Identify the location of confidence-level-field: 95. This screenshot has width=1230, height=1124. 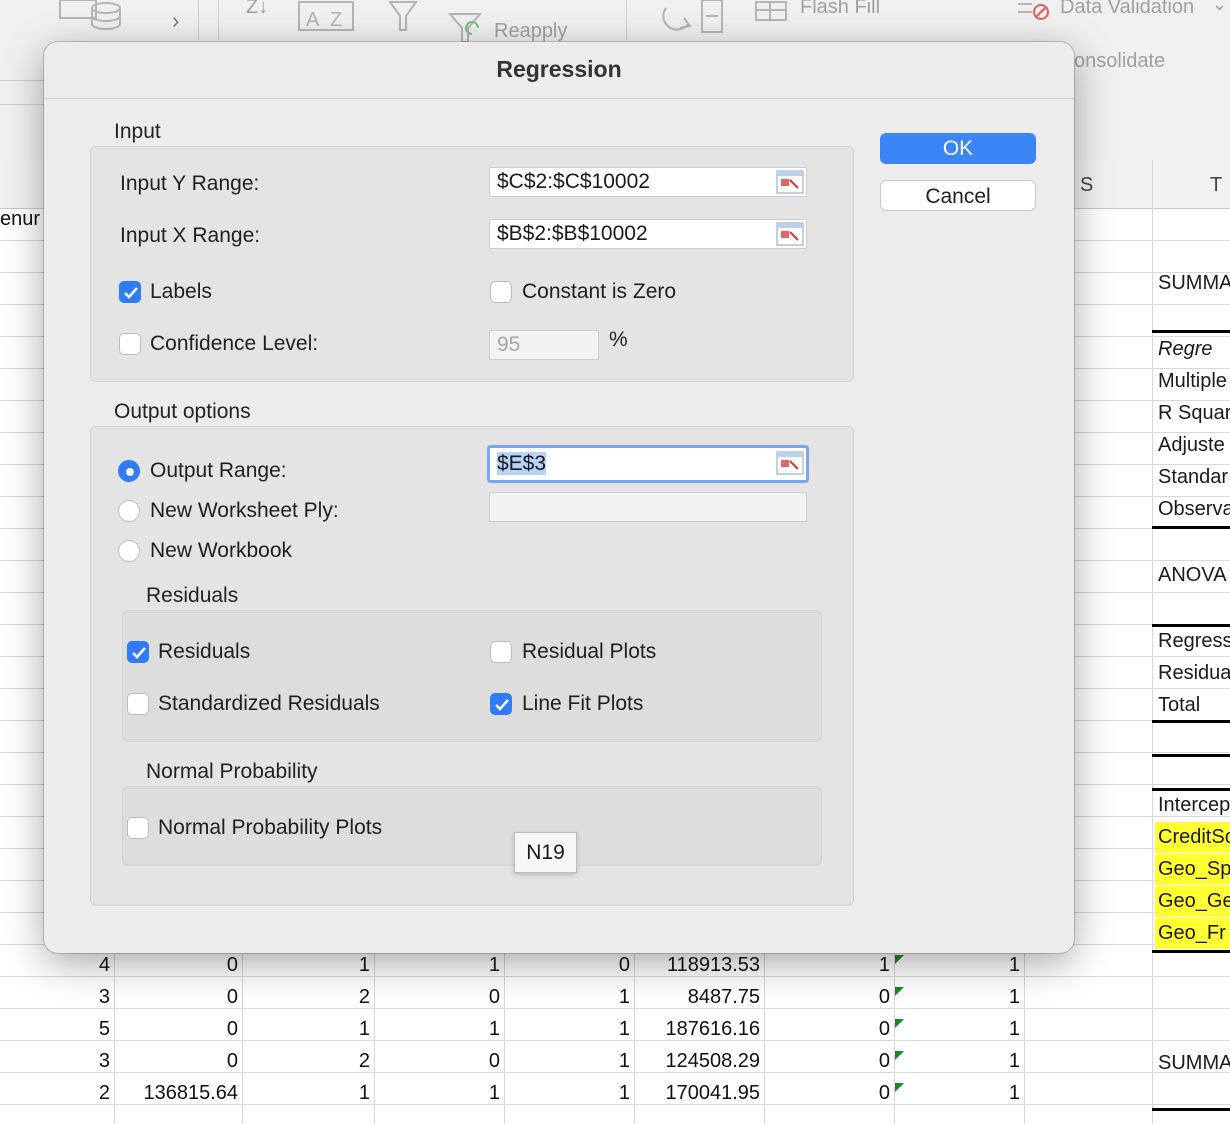
(544, 345).